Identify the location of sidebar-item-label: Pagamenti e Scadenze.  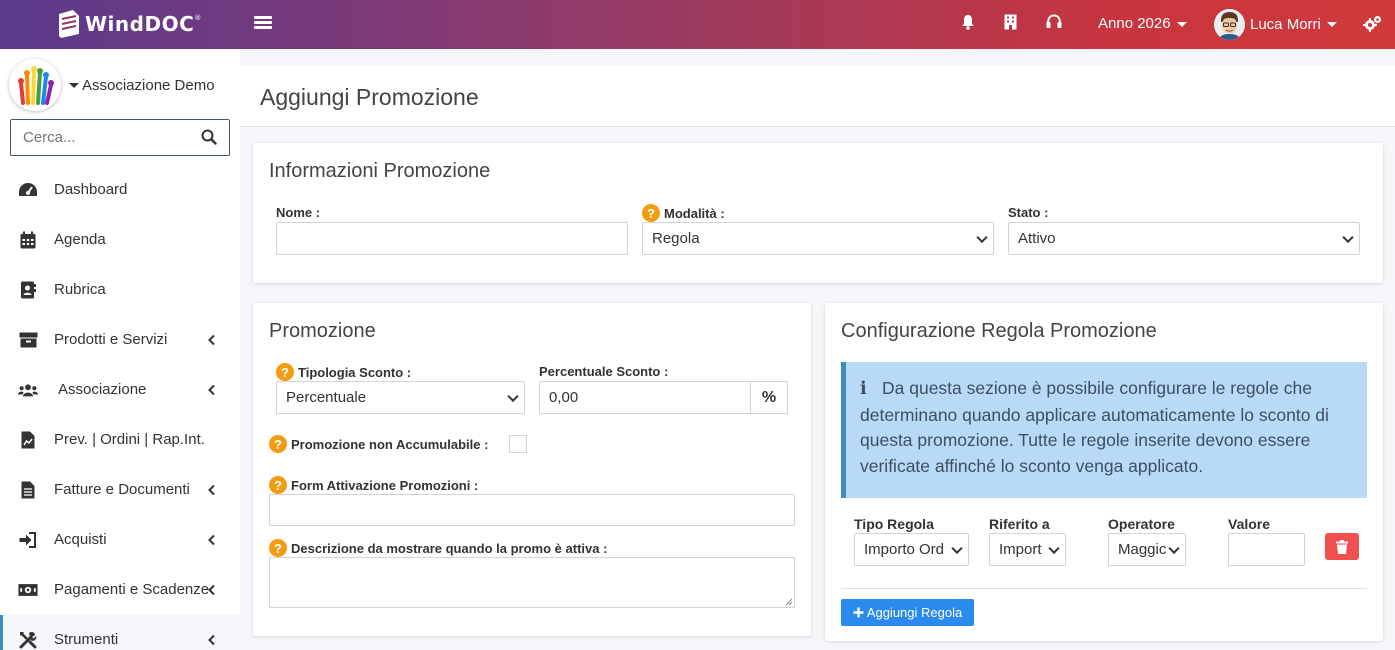
(132, 589).